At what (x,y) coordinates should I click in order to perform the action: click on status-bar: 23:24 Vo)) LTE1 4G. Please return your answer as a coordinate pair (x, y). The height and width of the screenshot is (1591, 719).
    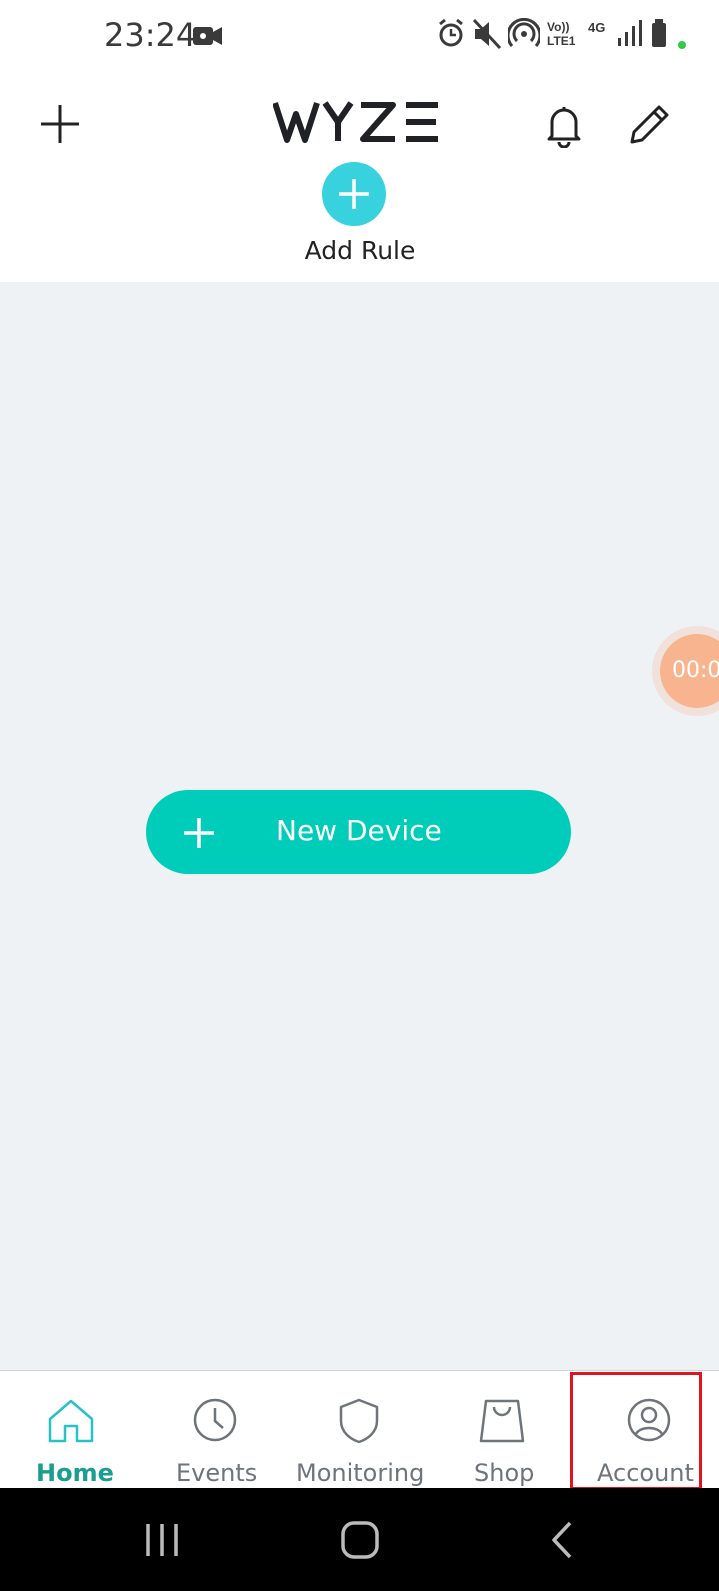
    Looking at the image, I should click on (359, 36).